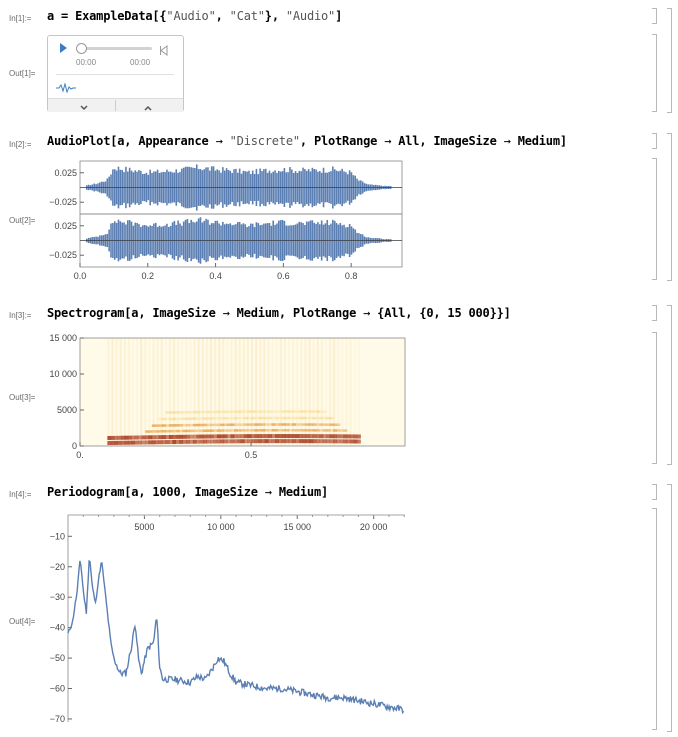  Describe the element at coordinates (57, 597) in the screenshot. I see `y-tick-label: −30` at that location.